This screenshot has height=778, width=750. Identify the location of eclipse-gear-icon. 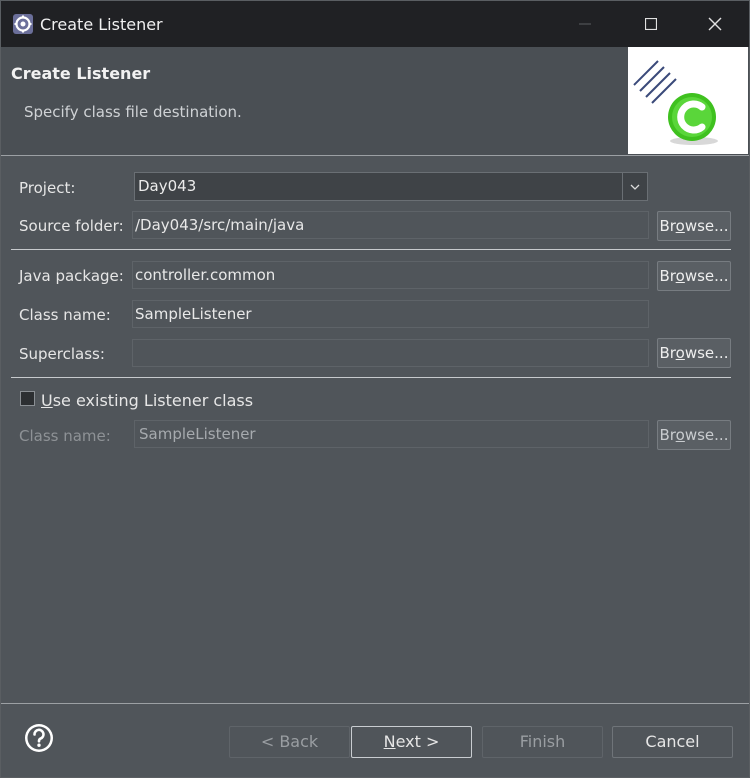
(23, 24).